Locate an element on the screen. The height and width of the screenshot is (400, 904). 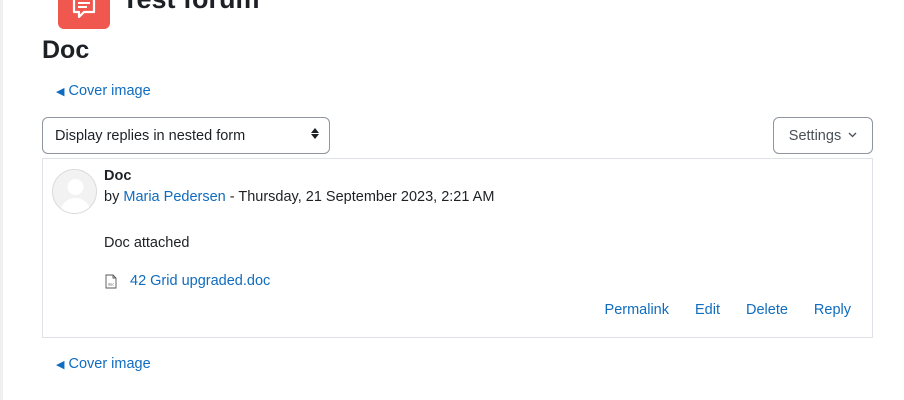
post-date: Thursday, 21 September 2023, 2:21 AM is located at coordinates (366, 197).